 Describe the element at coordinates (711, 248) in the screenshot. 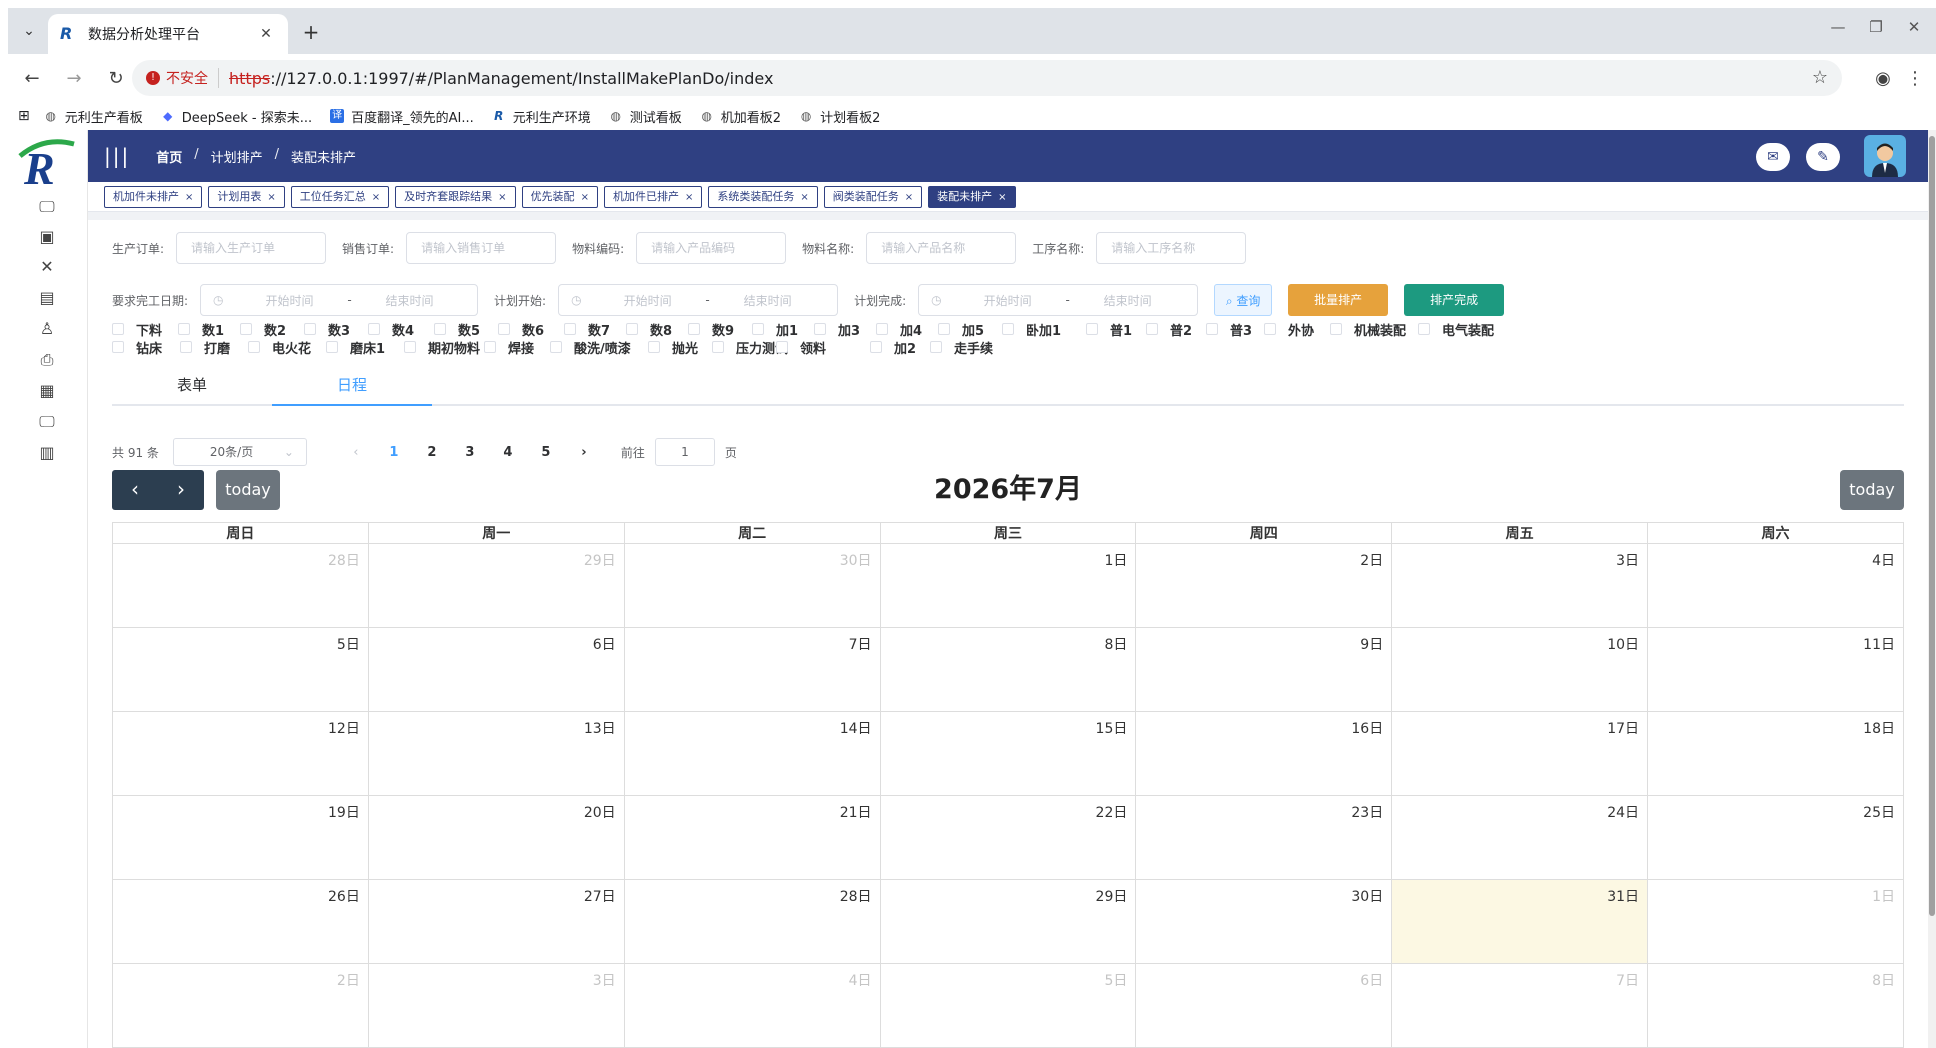

I see `material-code-input: 请输入产品编码` at that location.